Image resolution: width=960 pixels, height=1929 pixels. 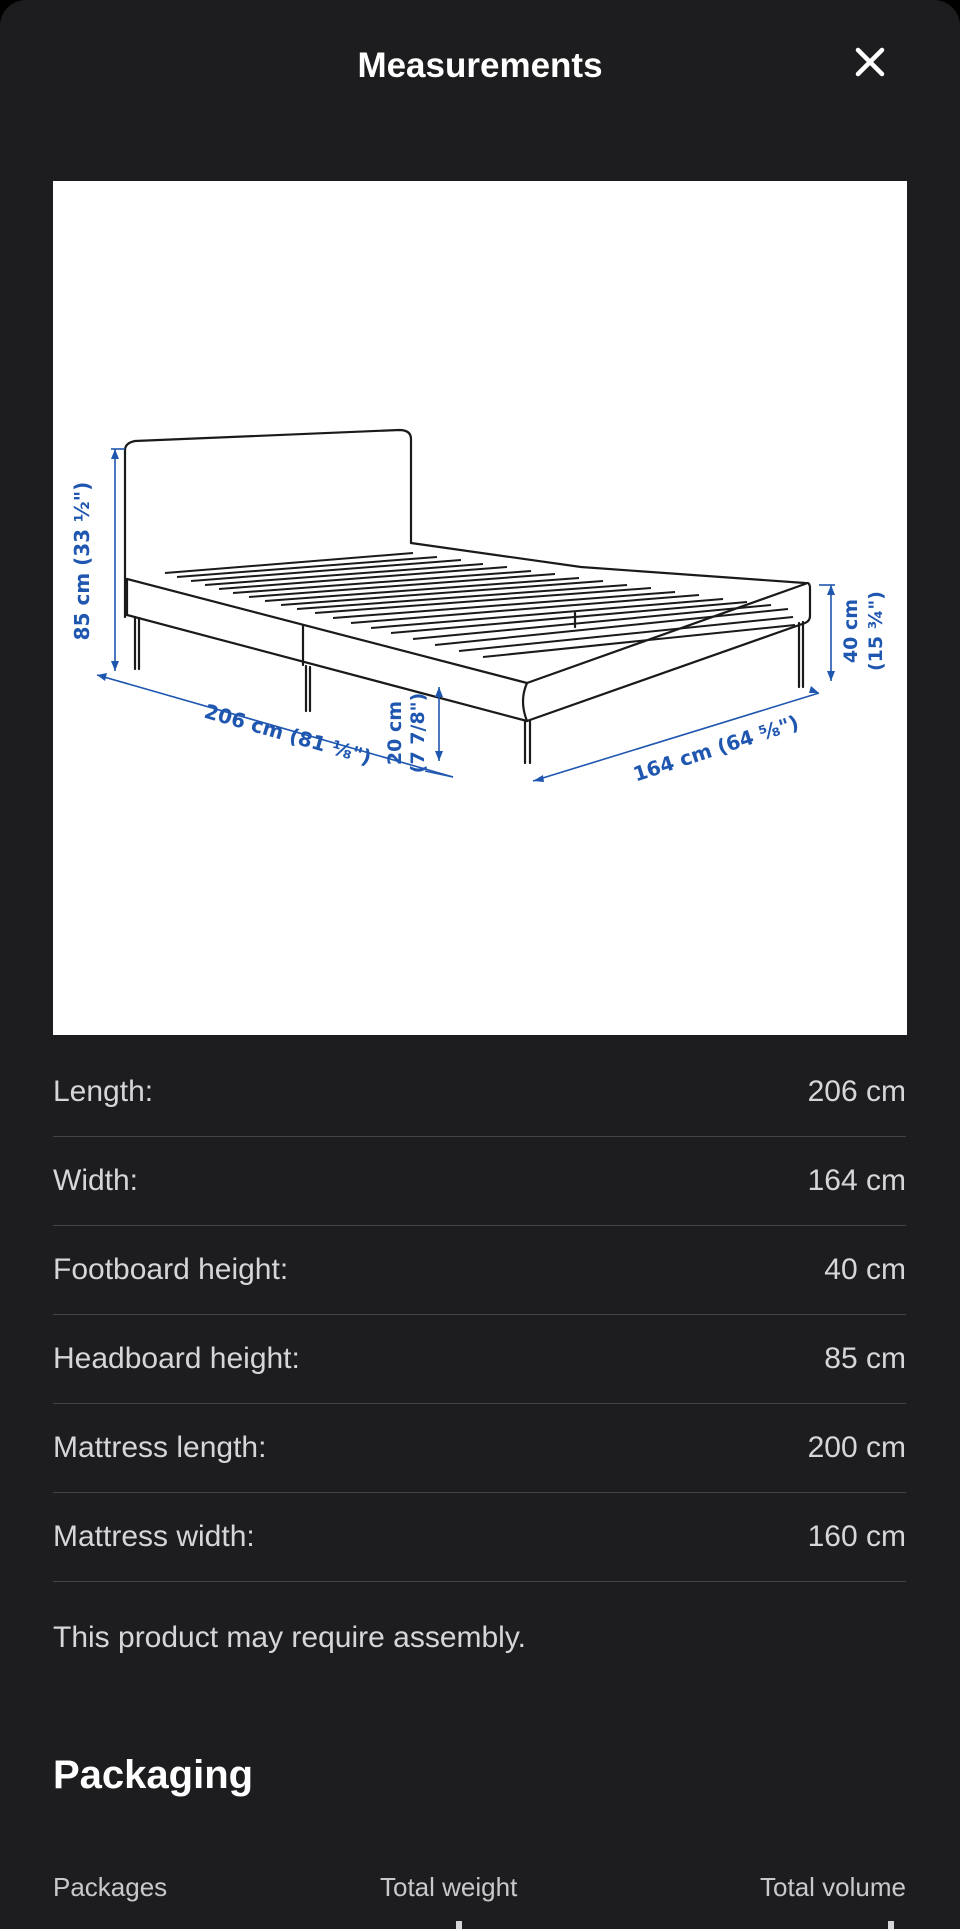 What do you see at coordinates (856, 1180) in the screenshot?
I see `dimension-value: 164 cm` at bounding box center [856, 1180].